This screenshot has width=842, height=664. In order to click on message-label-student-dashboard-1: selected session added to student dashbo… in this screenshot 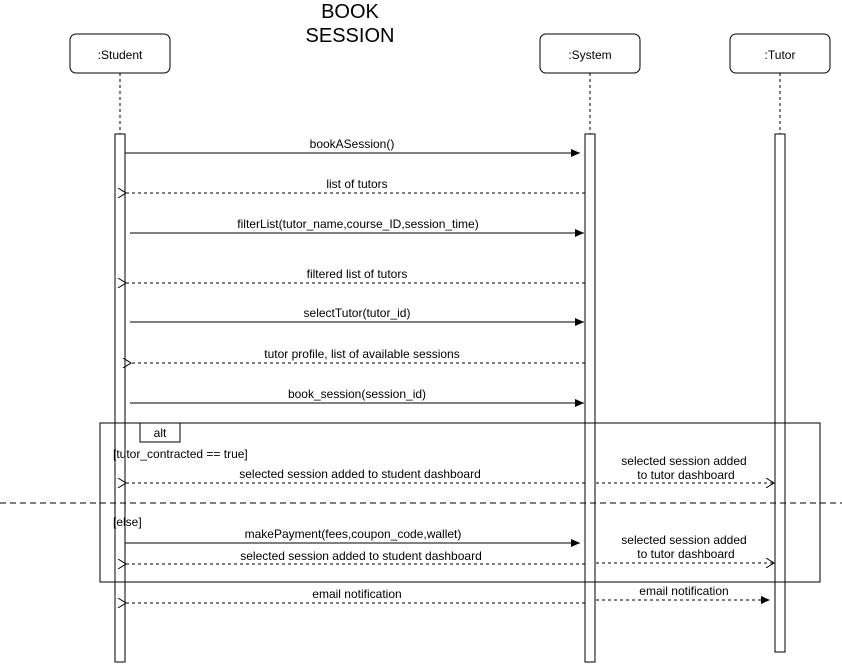, I will do `click(360, 474)`.